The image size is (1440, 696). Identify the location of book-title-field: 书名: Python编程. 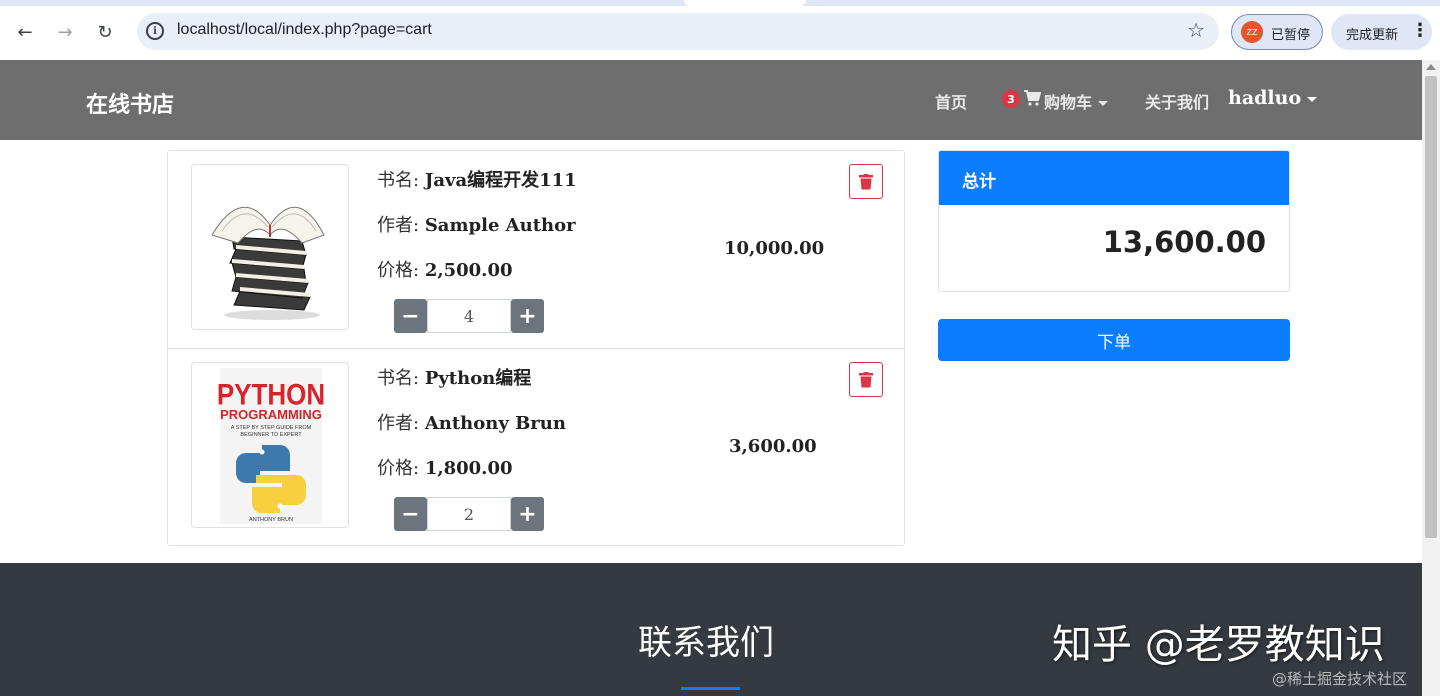
(454, 377).